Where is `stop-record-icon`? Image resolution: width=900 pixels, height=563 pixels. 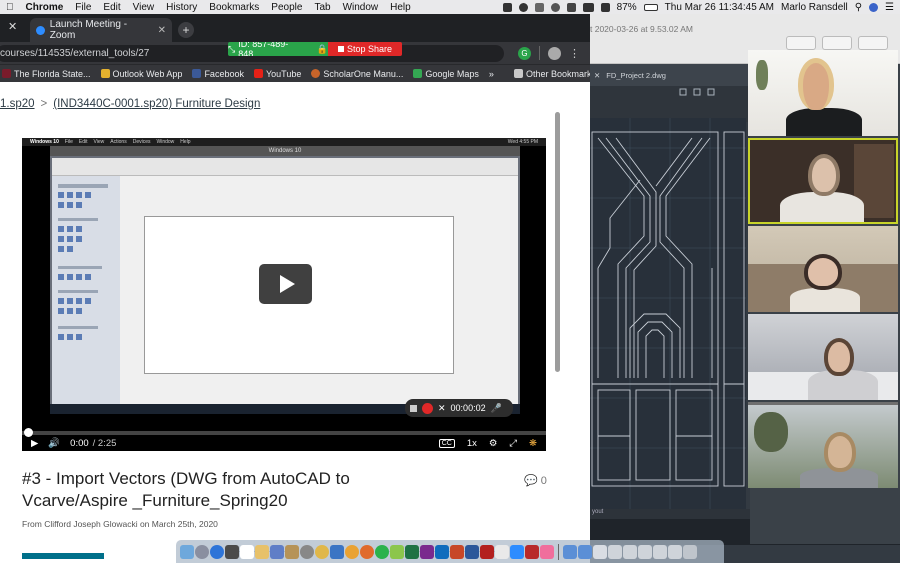 stop-record-icon is located at coordinates (413, 408).